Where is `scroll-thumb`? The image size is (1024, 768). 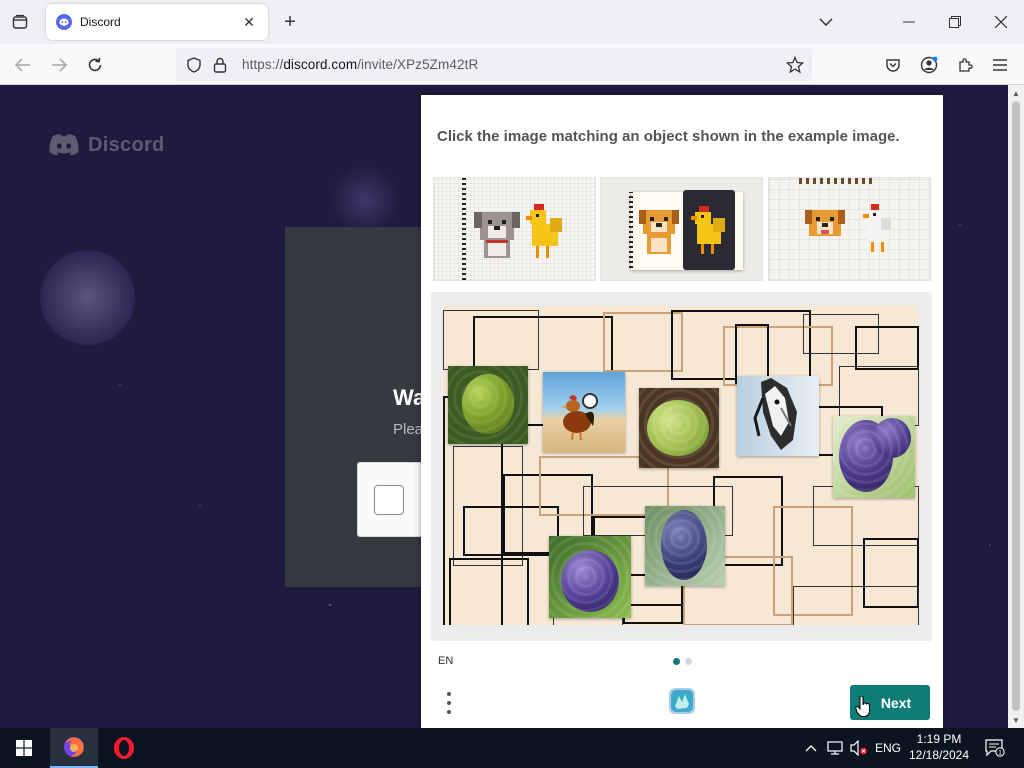
scroll-thumb is located at coordinates (1016, 406).